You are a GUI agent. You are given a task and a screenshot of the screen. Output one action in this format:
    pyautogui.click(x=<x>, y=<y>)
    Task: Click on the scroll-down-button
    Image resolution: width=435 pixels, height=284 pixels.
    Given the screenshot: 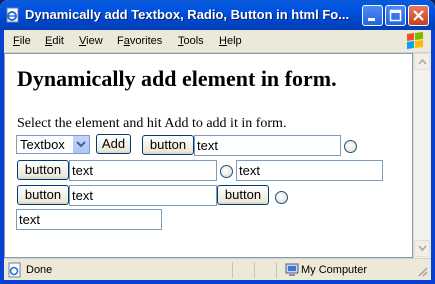 What is the action you would take?
    pyautogui.click(x=422, y=248)
    